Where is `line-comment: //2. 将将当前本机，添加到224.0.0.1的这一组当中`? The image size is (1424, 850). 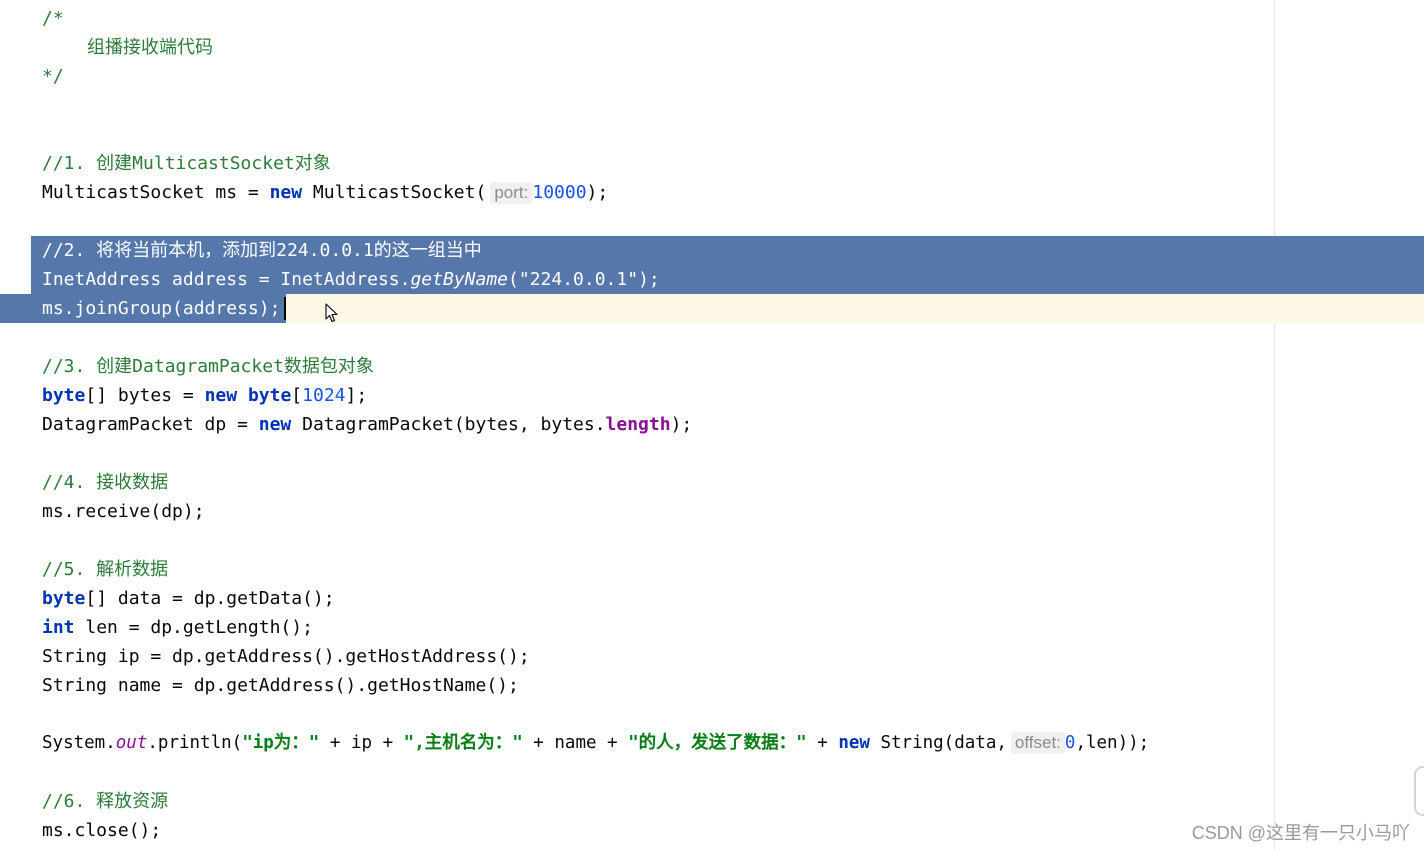 line-comment: //2. 将将当前本机，添加到224.0.0.1的这一组当中 is located at coordinates (262, 250).